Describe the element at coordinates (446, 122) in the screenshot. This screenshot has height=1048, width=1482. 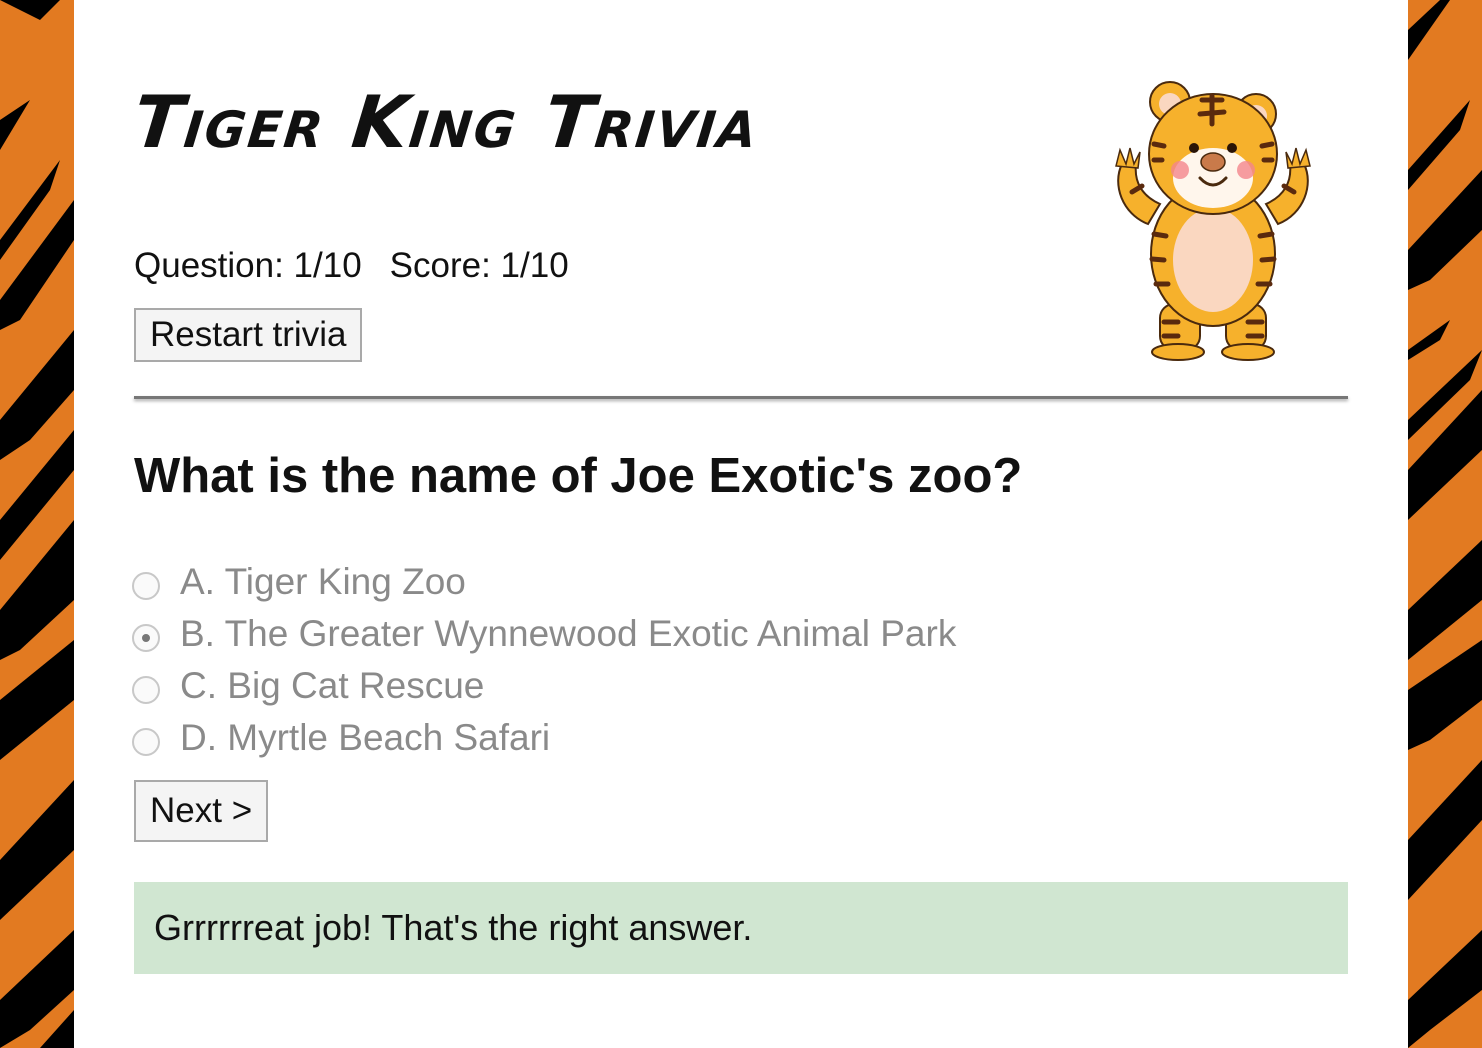
I see `page-title: Tiger King Trivia` at that location.